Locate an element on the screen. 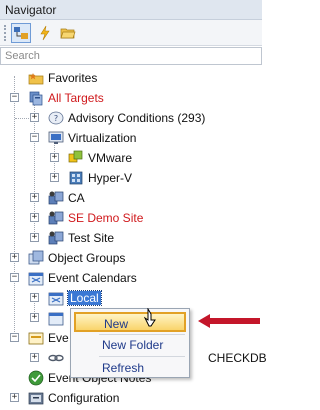 The height and width of the screenshot is (410, 320). tree-node-calendar-hidden is located at coordinates (58, 318).